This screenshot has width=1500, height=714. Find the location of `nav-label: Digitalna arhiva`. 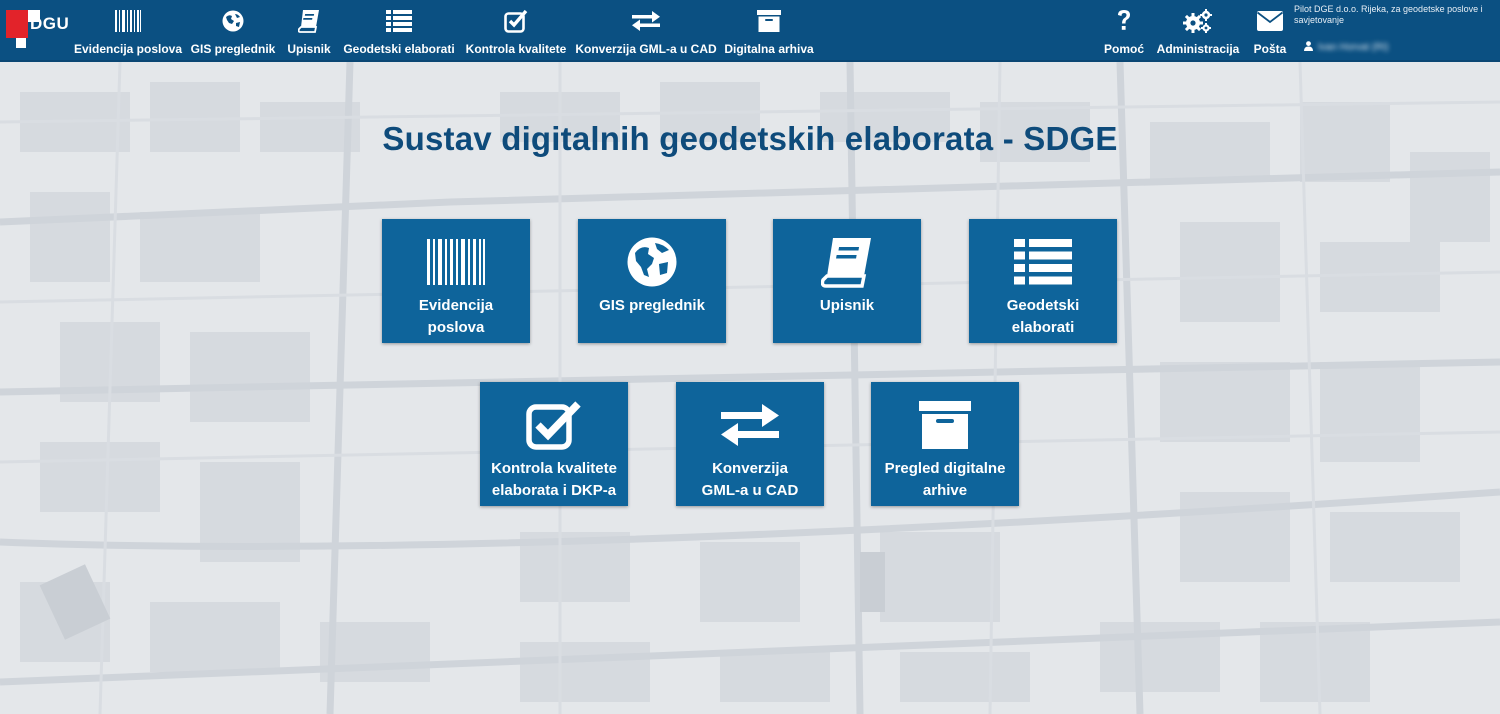

nav-label: Digitalna arhiva is located at coordinates (769, 49).